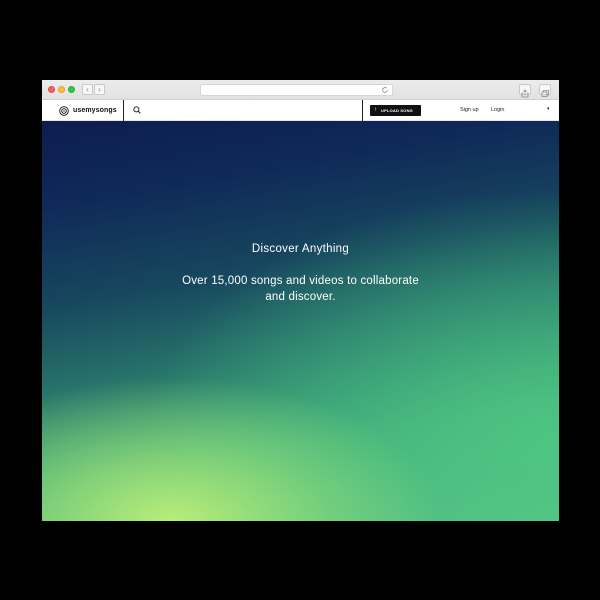  What do you see at coordinates (64, 110) in the screenshot?
I see `logo-icon` at bounding box center [64, 110].